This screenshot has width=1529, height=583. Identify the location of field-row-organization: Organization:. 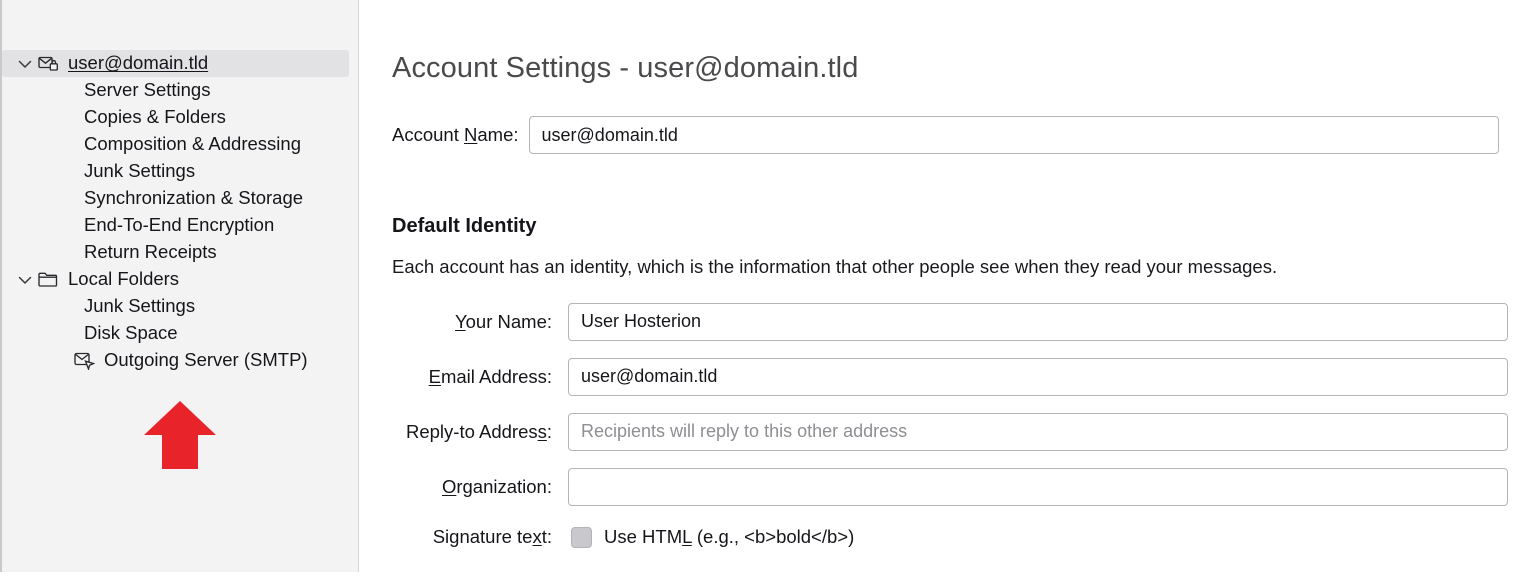
(950, 486).